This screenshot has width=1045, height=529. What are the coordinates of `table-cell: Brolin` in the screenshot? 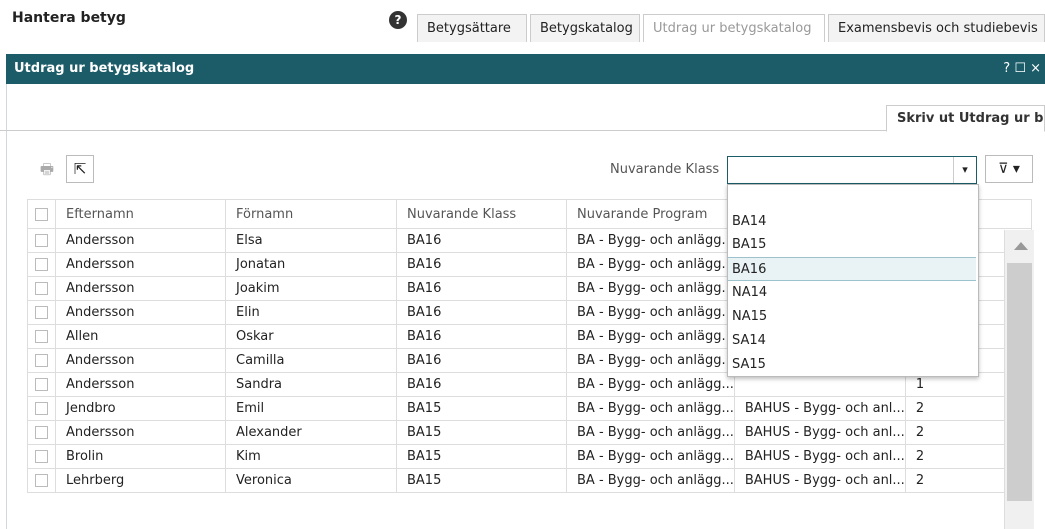 It's located at (140, 456).